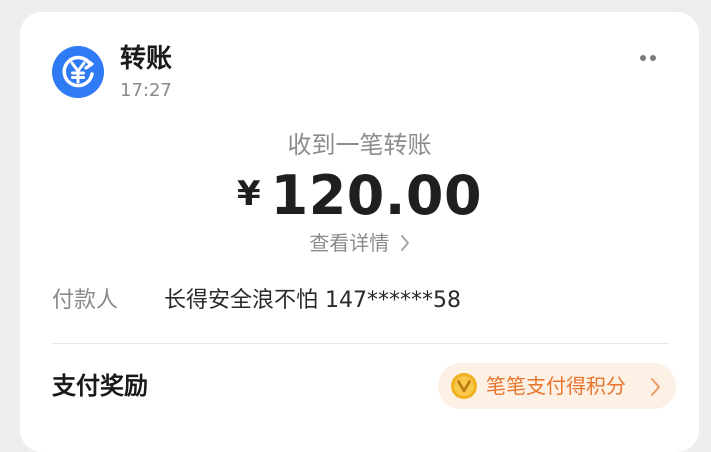 The image size is (711, 452). I want to click on view-details-link: 查看详情, so click(359, 243).